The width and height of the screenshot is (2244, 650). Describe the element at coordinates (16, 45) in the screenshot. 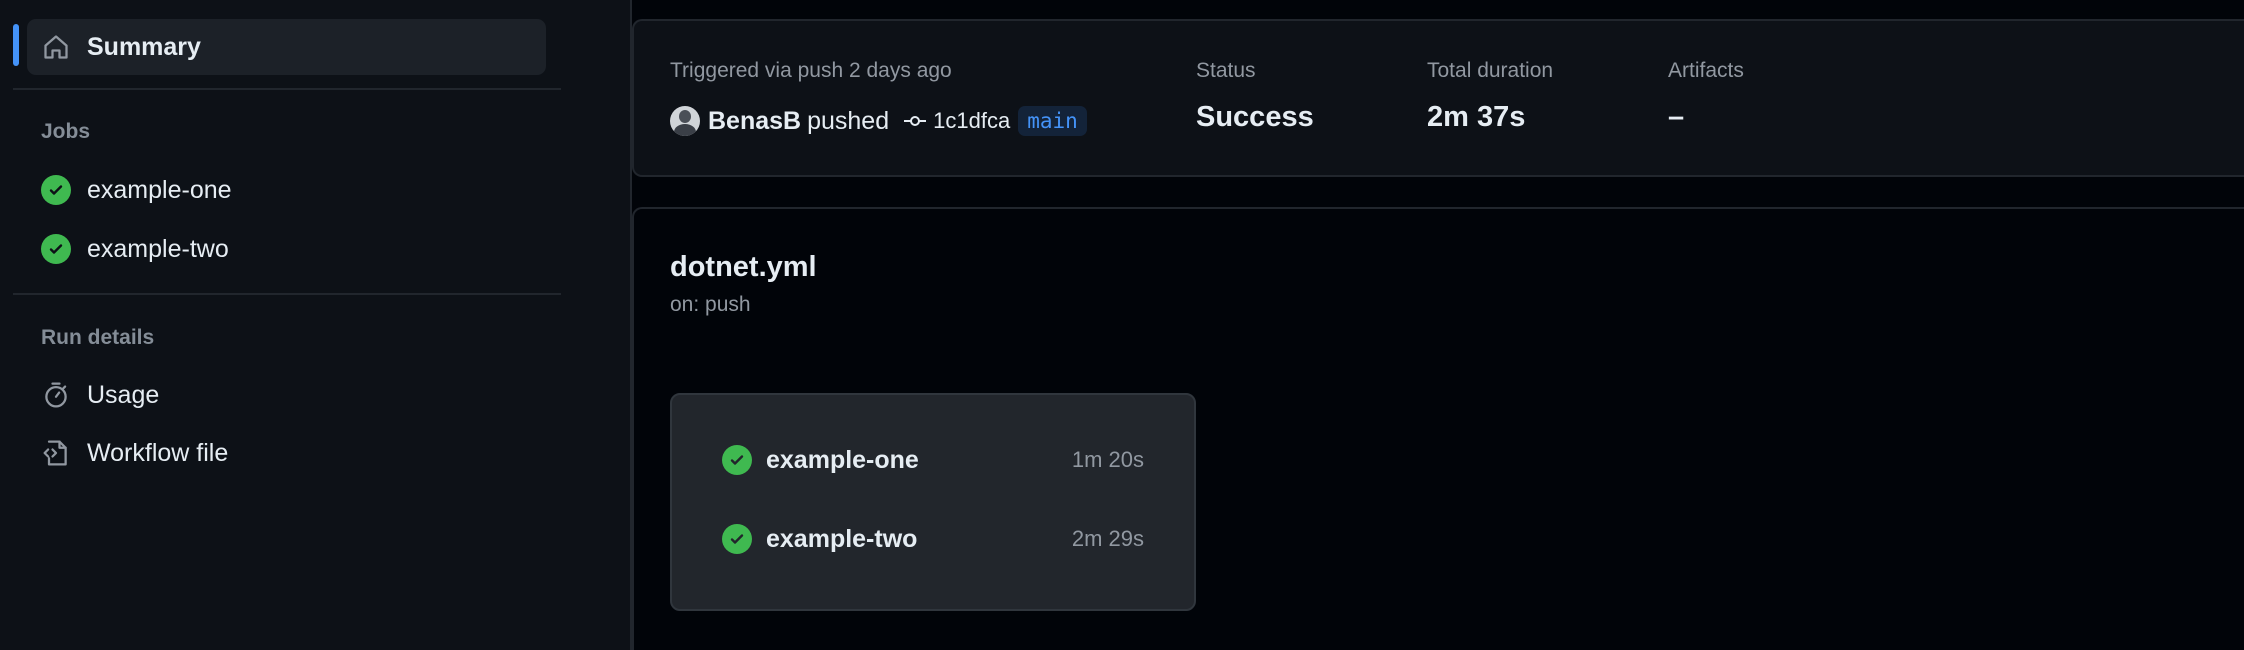

I see `active-indicator` at that location.